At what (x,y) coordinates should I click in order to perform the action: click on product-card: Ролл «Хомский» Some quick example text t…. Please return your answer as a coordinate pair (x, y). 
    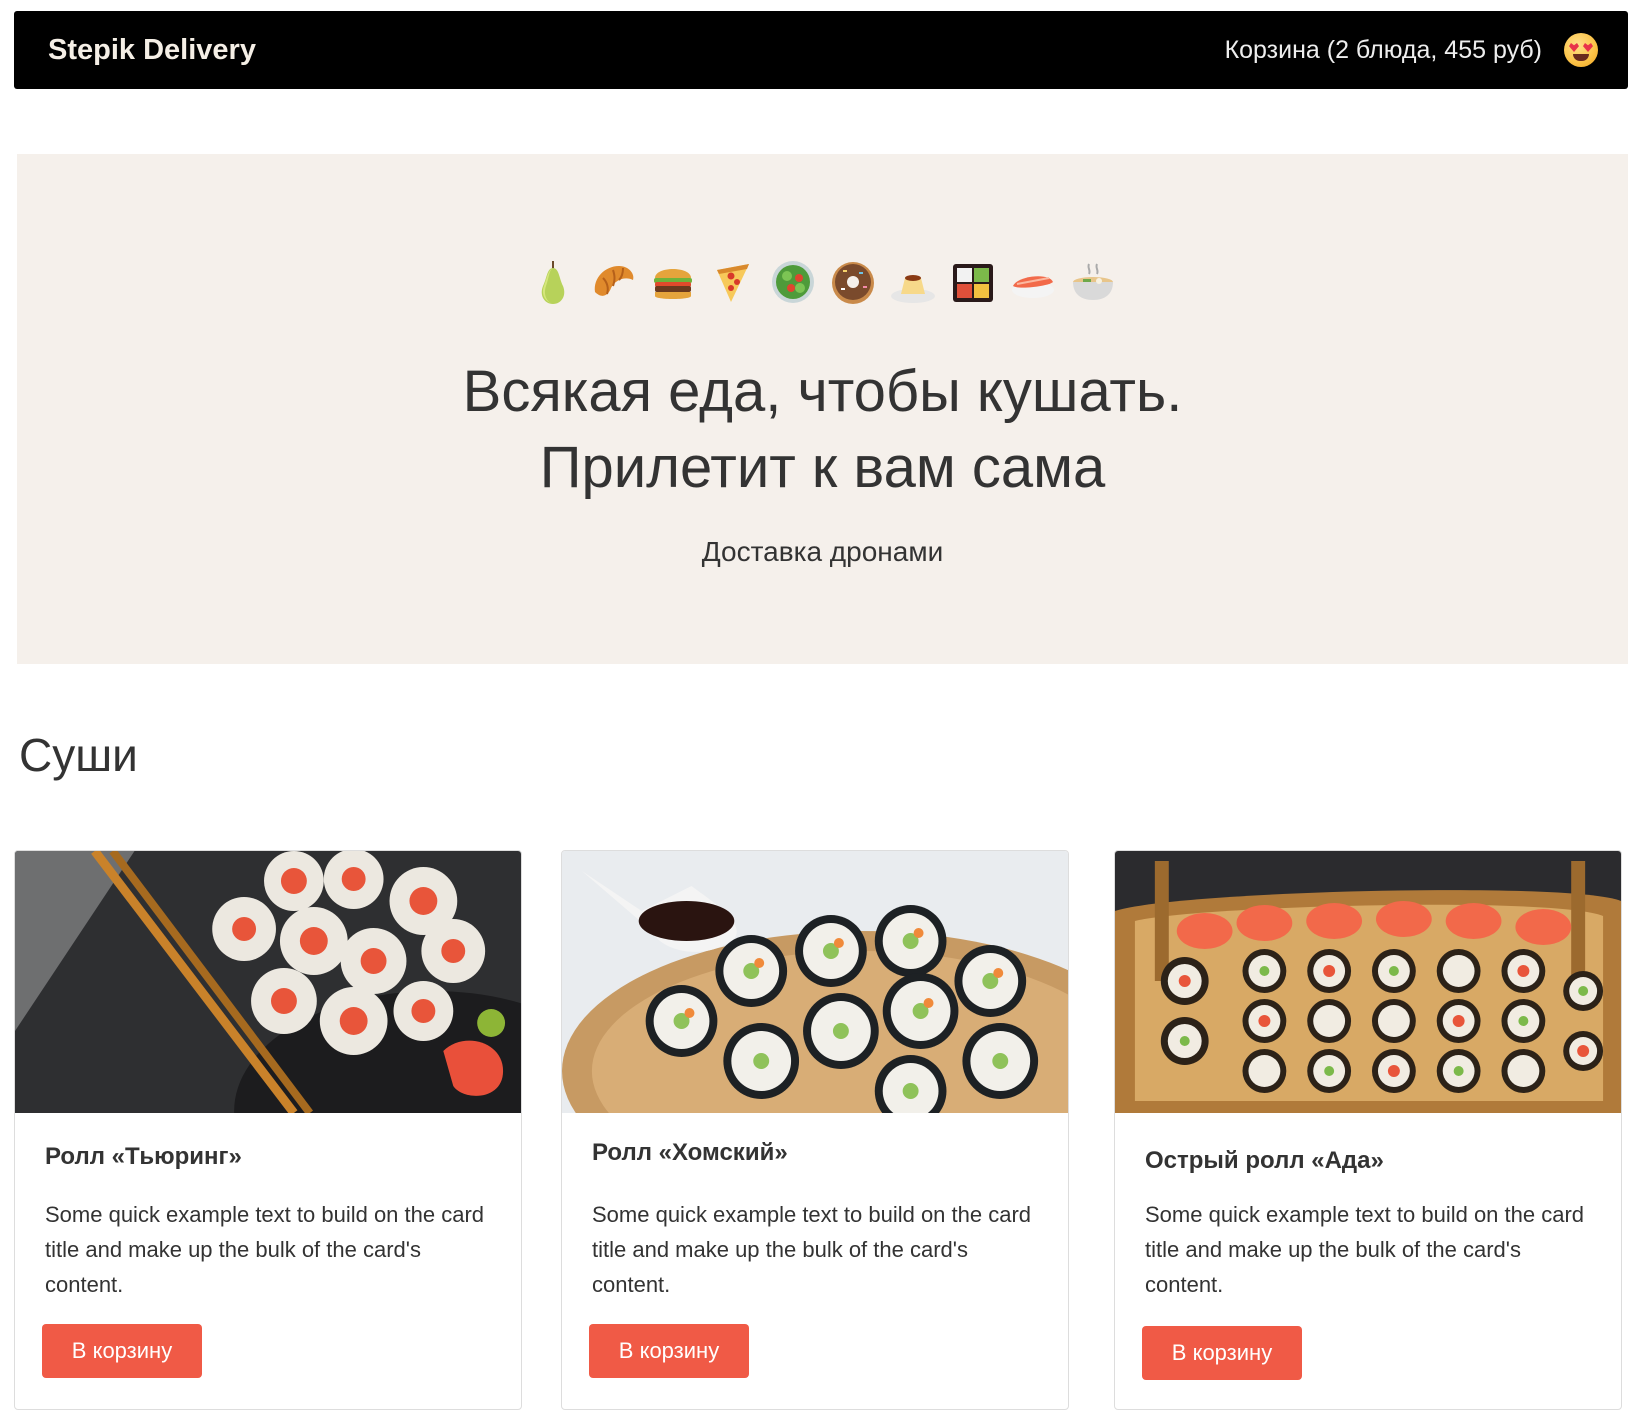
    Looking at the image, I should click on (815, 1130).